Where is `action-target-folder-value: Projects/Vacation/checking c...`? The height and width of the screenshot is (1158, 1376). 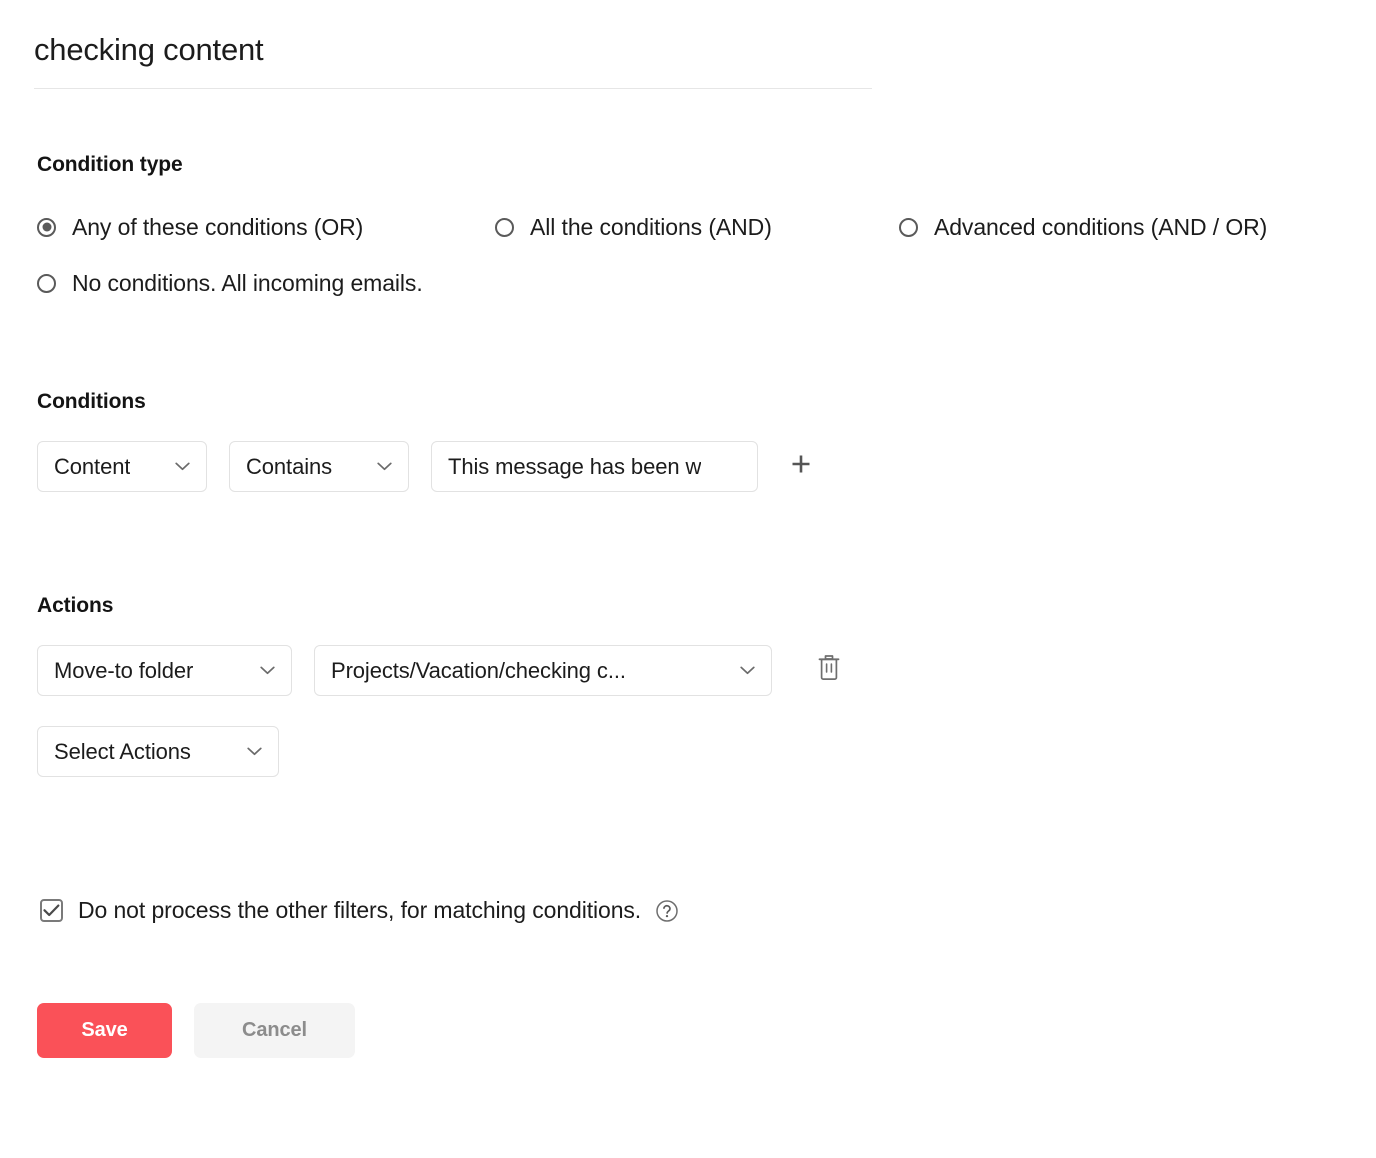
action-target-folder-value: Projects/Vacation/checking c... is located at coordinates (478, 670).